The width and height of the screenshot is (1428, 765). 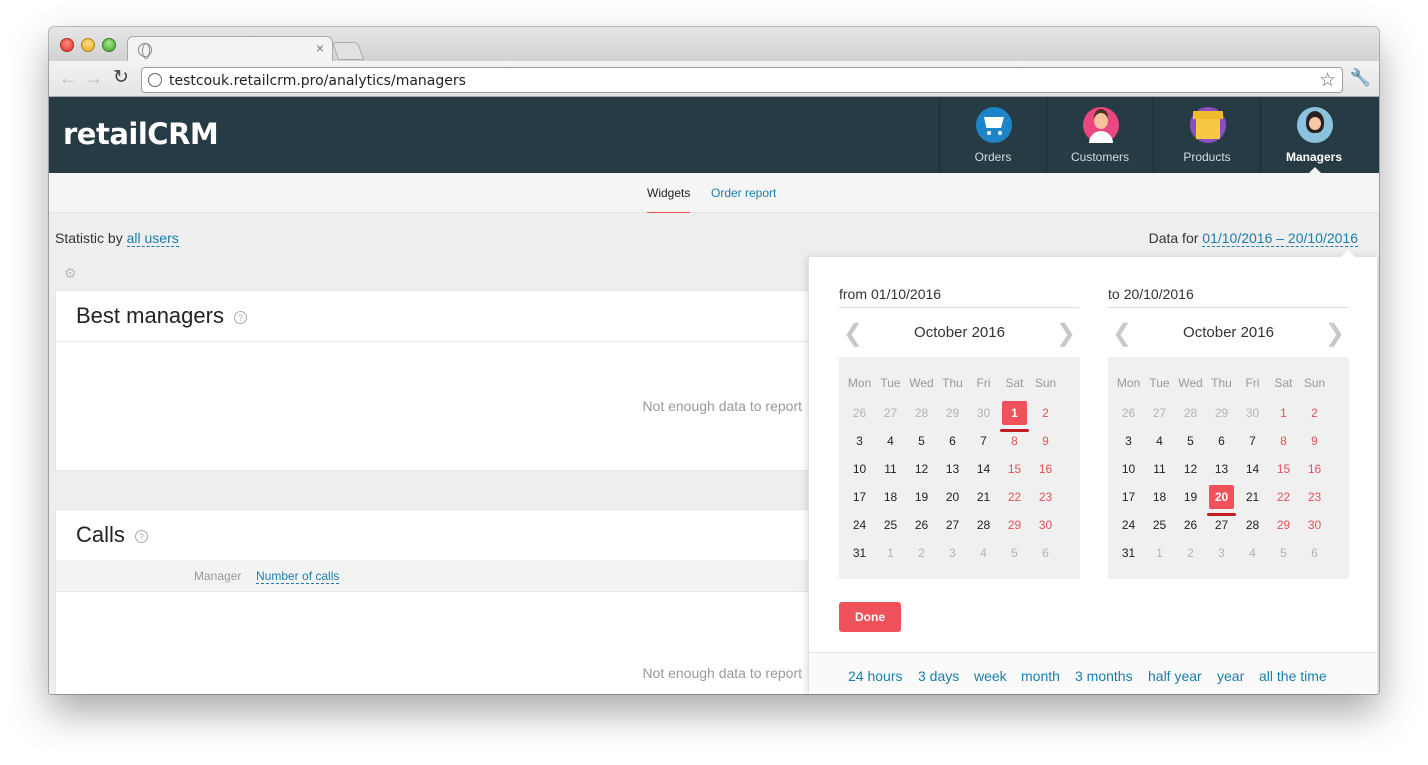 What do you see at coordinates (1099, 135) in the screenshot?
I see `nav-customers: Customers` at bounding box center [1099, 135].